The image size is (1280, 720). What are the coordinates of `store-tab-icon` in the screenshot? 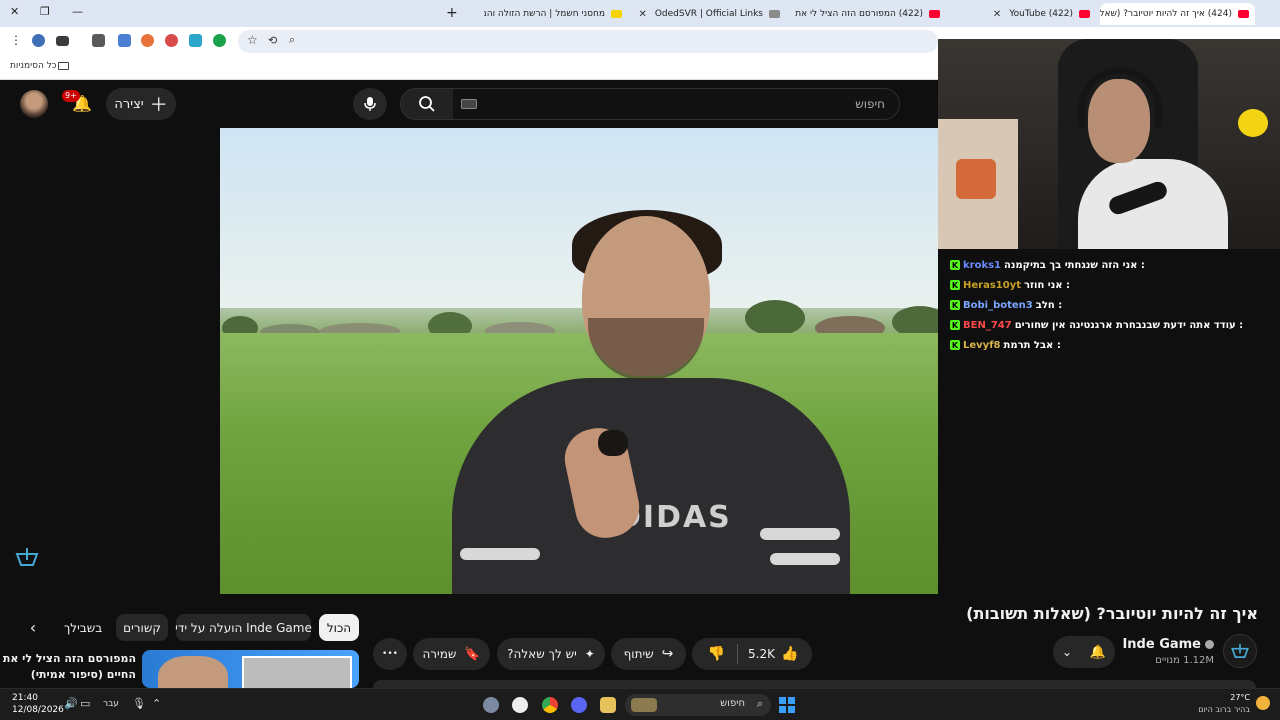 It's located at (616, 14).